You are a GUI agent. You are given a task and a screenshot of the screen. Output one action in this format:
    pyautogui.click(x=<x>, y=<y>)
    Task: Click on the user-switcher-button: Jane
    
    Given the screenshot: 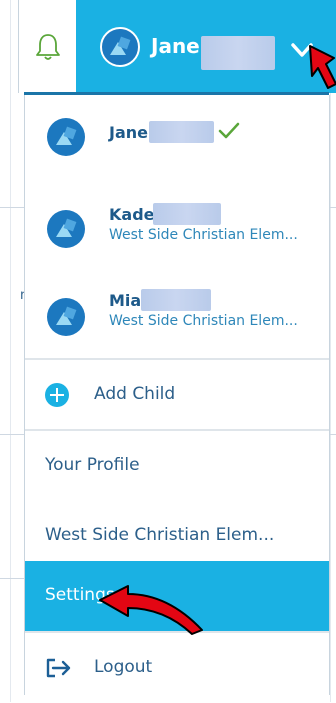 What is the action you would take?
    pyautogui.click(x=206, y=46)
    